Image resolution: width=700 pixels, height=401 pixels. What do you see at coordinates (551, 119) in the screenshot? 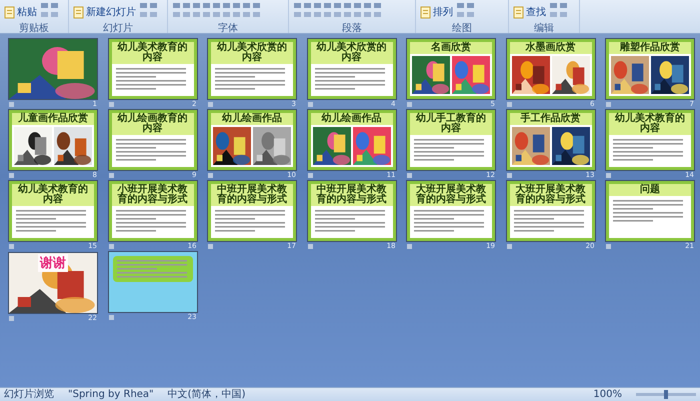
I see `slide-title: 手工作品欣赏` at bounding box center [551, 119].